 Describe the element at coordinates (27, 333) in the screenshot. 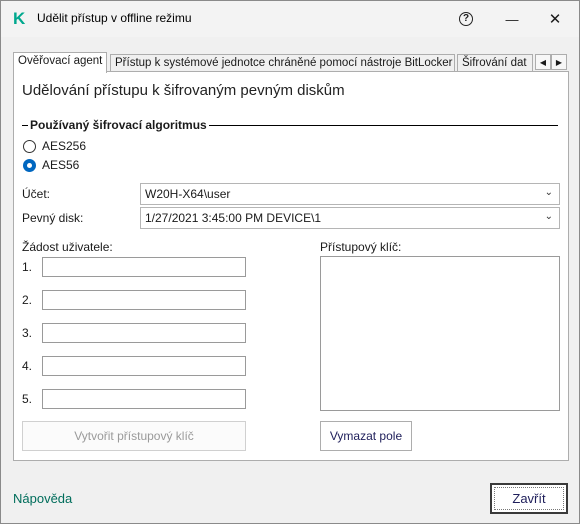

I see `request-number: 3.` at that location.